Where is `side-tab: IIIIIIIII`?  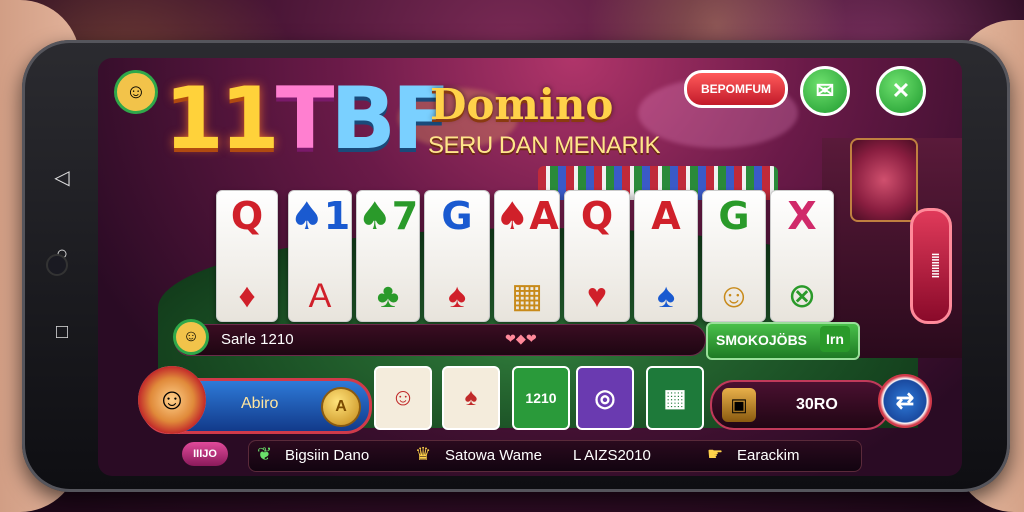
side-tab: IIIIIIIII is located at coordinates (931, 266).